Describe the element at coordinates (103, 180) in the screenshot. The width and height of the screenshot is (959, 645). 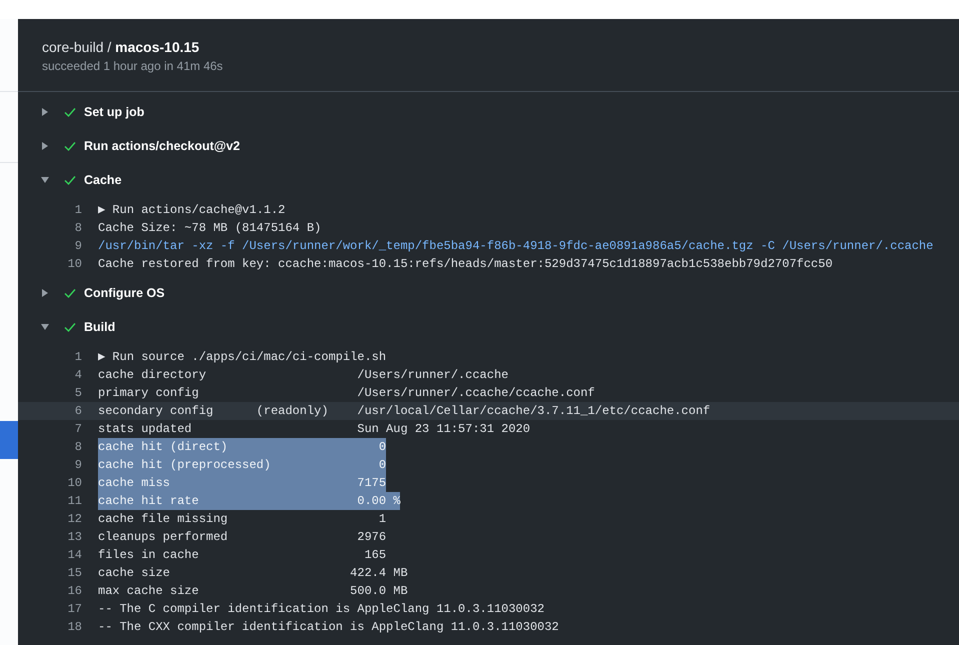
I see `step-title: Cache` at that location.